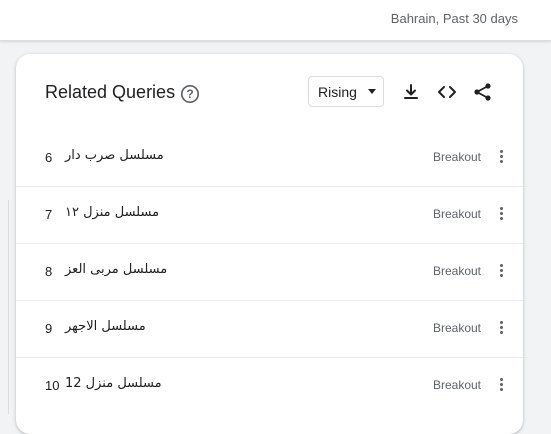 This screenshot has height=434, width=551. Describe the element at coordinates (112, 212) in the screenshot. I see `query-text: مسلسل منزل ١٢` at that location.